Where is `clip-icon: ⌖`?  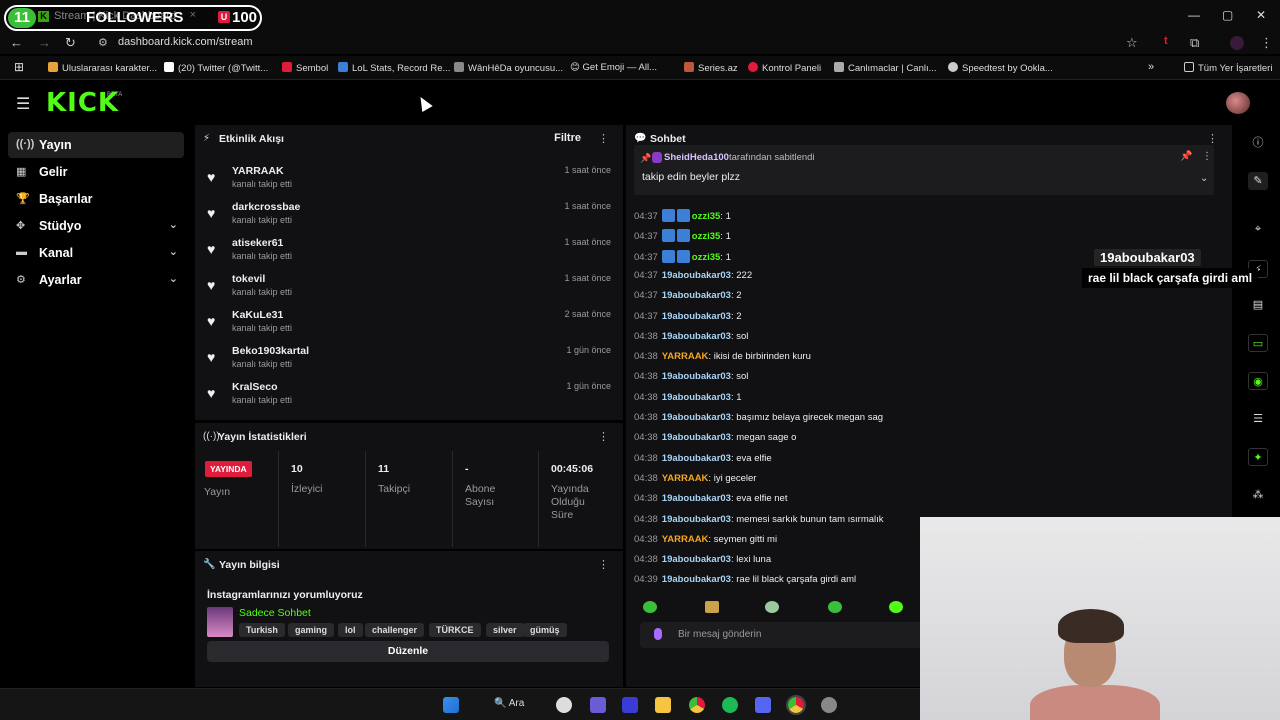
clip-icon: ⌖ is located at coordinates (1258, 229).